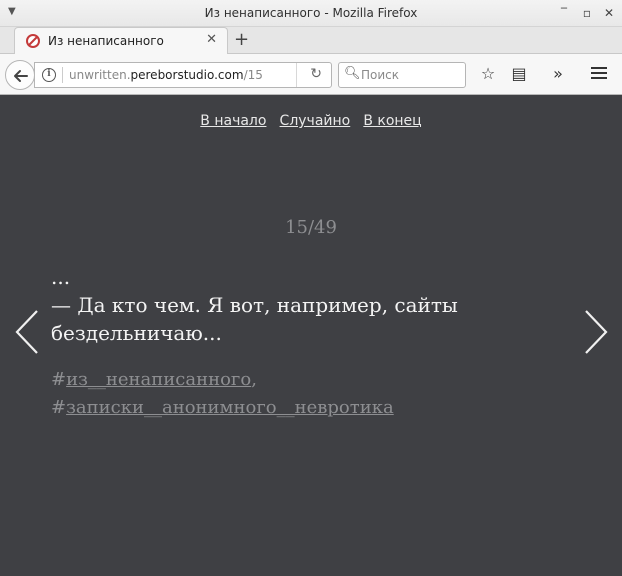 The image size is (622, 576). Describe the element at coordinates (211, 39) in the screenshot. I see `tab-close-icon: ✕` at that location.